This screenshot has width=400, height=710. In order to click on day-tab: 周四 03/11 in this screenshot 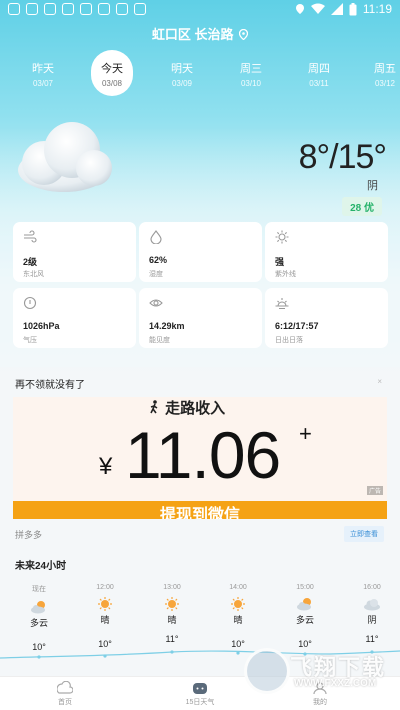, I will do `click(319, 73)`.